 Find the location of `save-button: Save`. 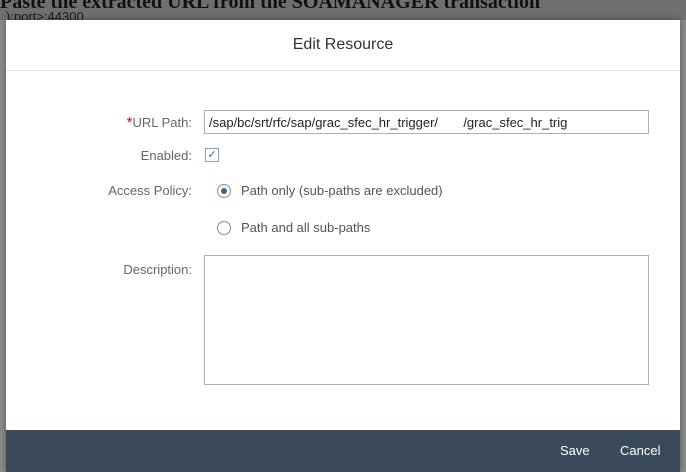

save-button: Save is located at coordinates (575, 450).